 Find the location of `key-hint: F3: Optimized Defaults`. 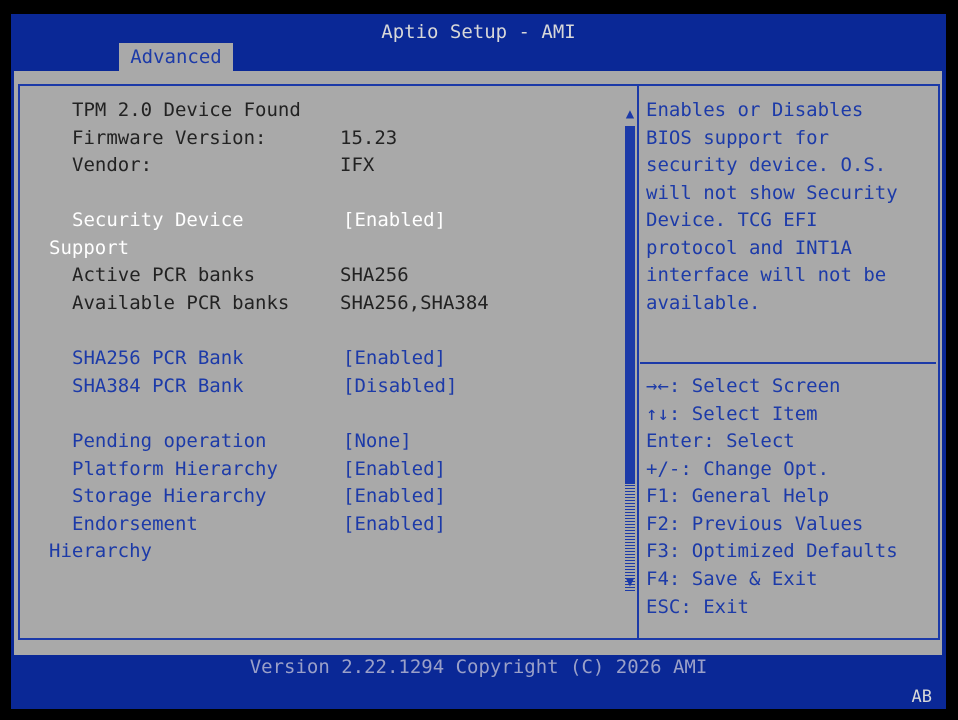

key-hint: F3: Optimized Defaults is located at coordinates (772, 551).